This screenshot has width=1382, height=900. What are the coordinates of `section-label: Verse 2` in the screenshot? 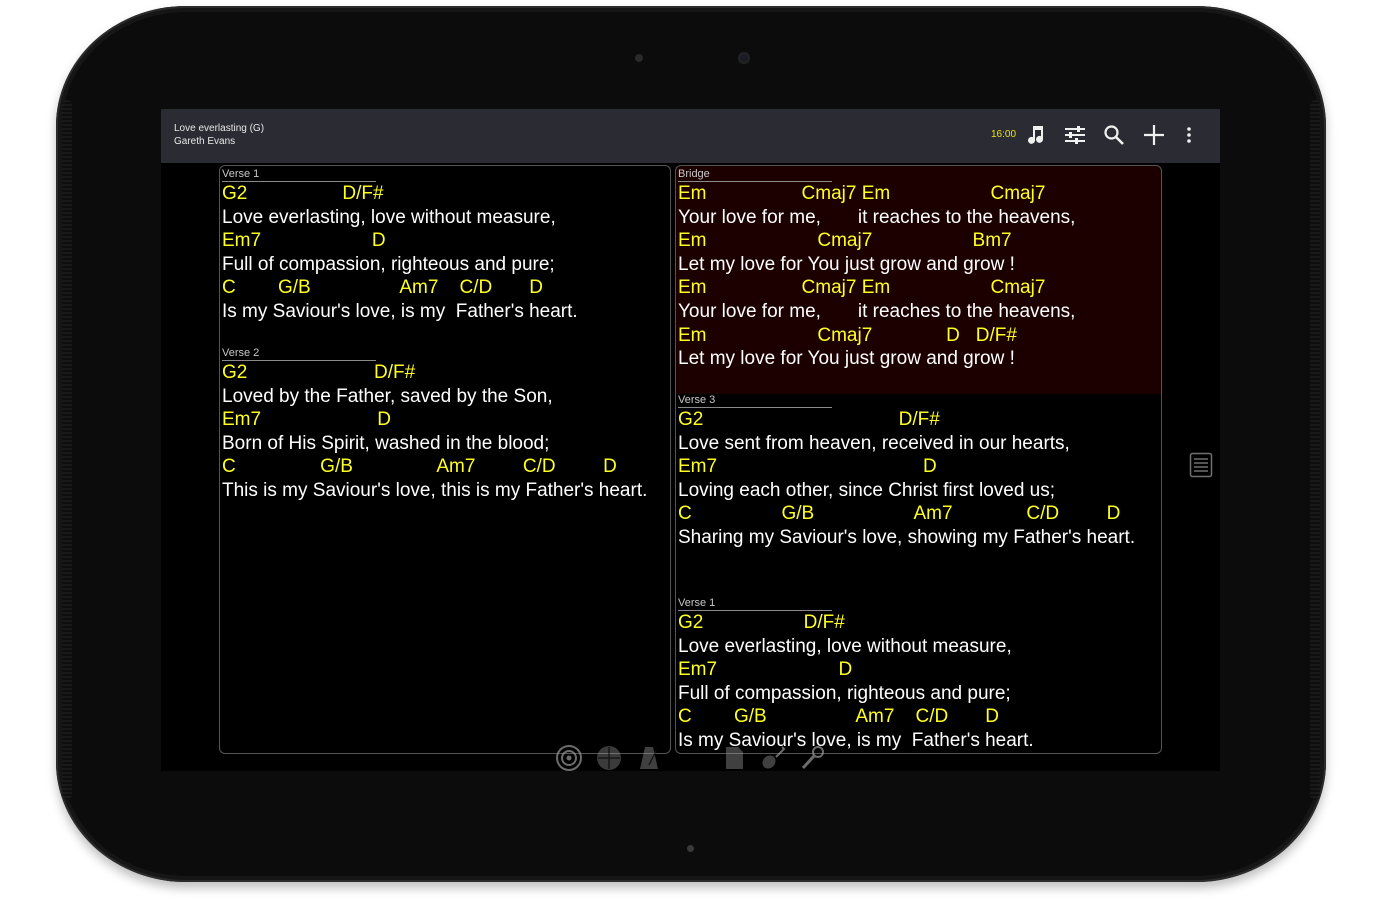 It's located at (299, 353).